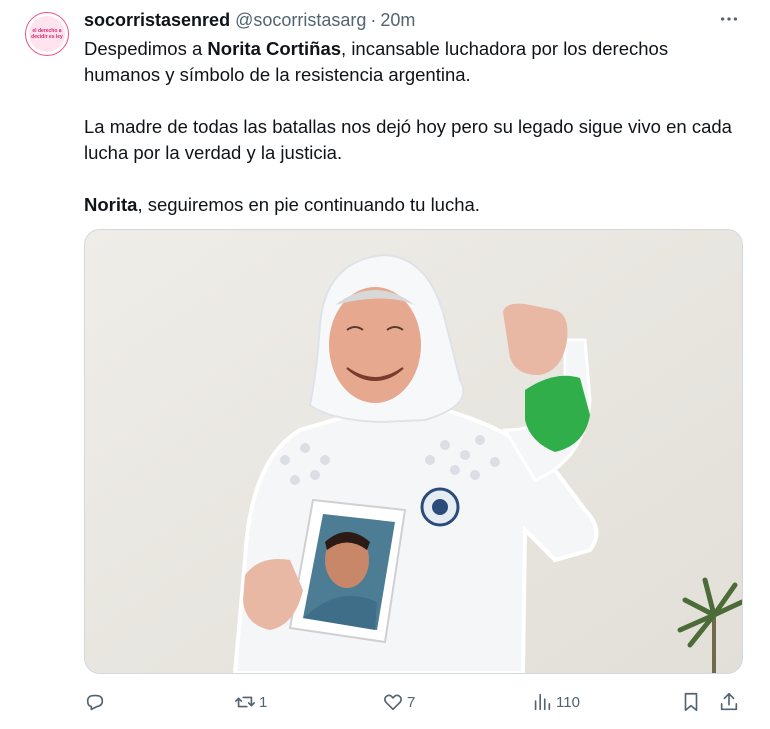 Image resolution: width=770 pixels, height=729 pixels. Describe the element at coordinates (393, 702) in the screenshot. I see `heart-icon` at that location.